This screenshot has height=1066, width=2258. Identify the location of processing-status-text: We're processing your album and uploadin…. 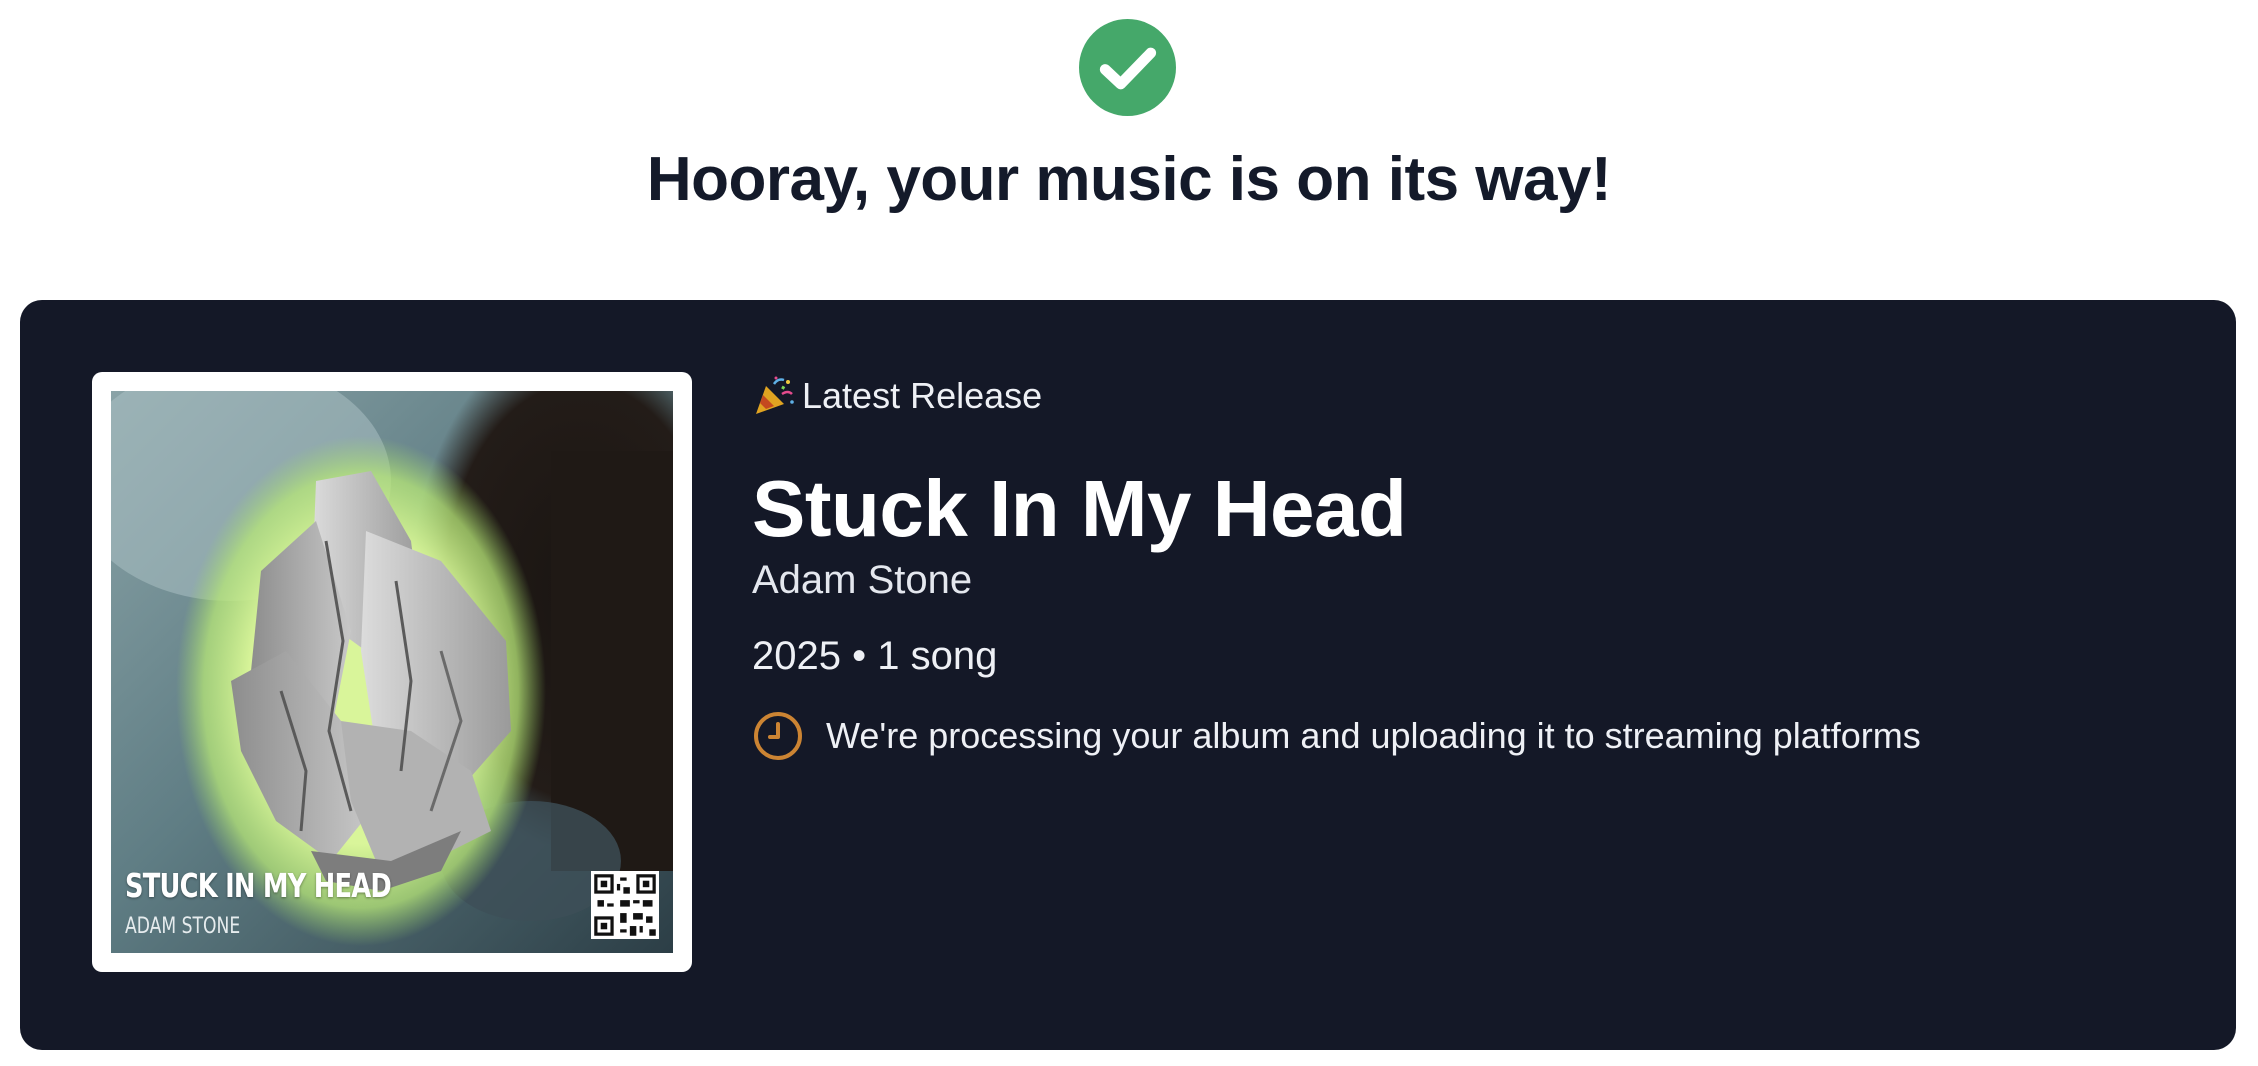
(1373, 735).